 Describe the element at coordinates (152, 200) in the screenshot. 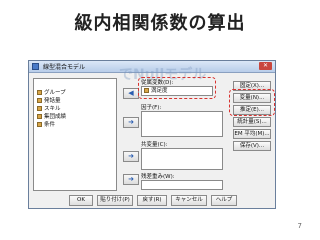

I see `reset-button: 戻す(R)` at that location.